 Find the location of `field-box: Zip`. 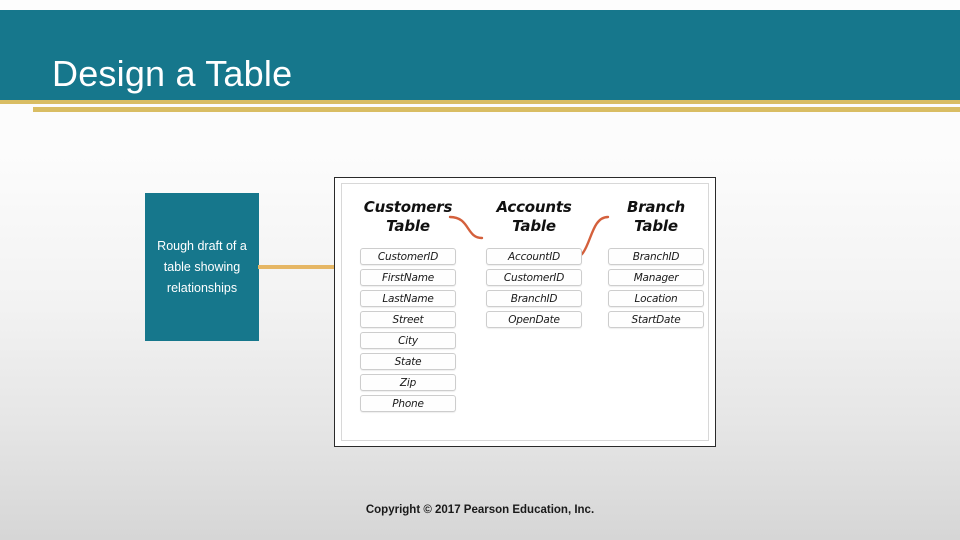

field-box: Zip is located at coordinates (408, 382).